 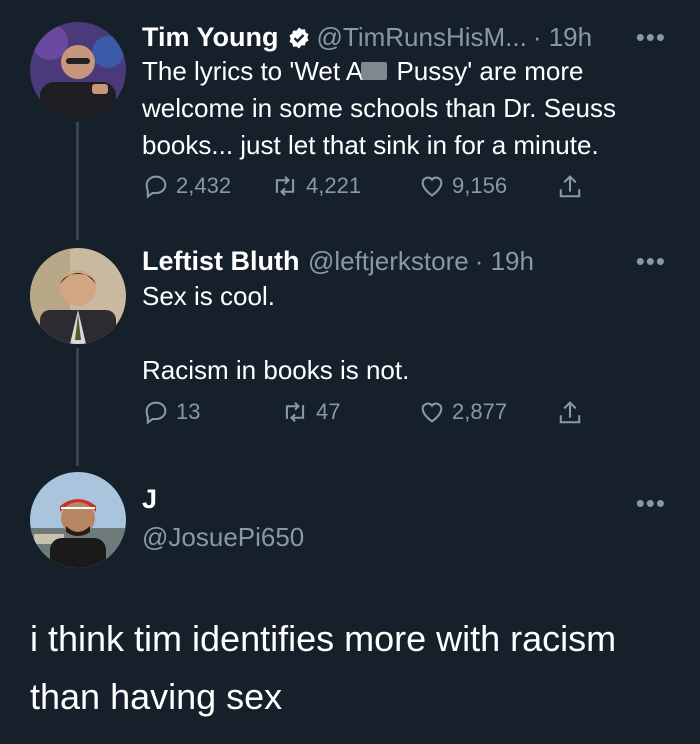 I want to click on tweet-handle-row: @JosuePi650, so click(x=223, y=537).